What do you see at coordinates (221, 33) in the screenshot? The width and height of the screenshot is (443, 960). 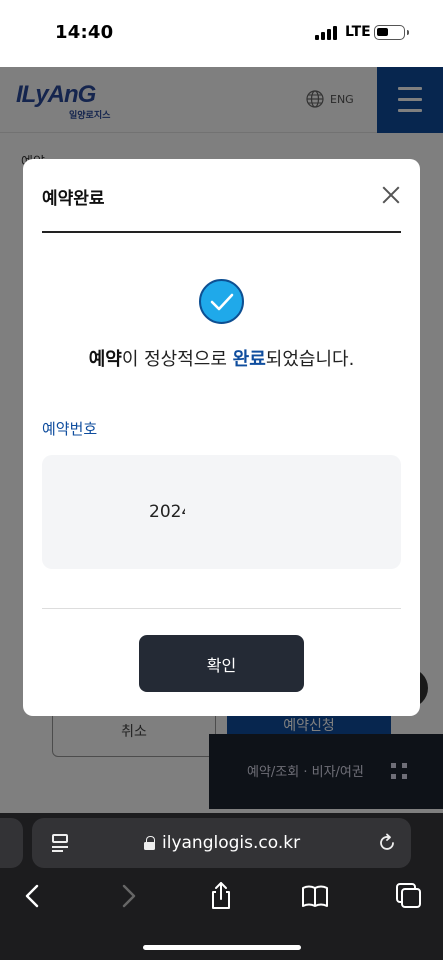 I see `status-bar: 14:40 LTE` at bounding box center [221, 33].